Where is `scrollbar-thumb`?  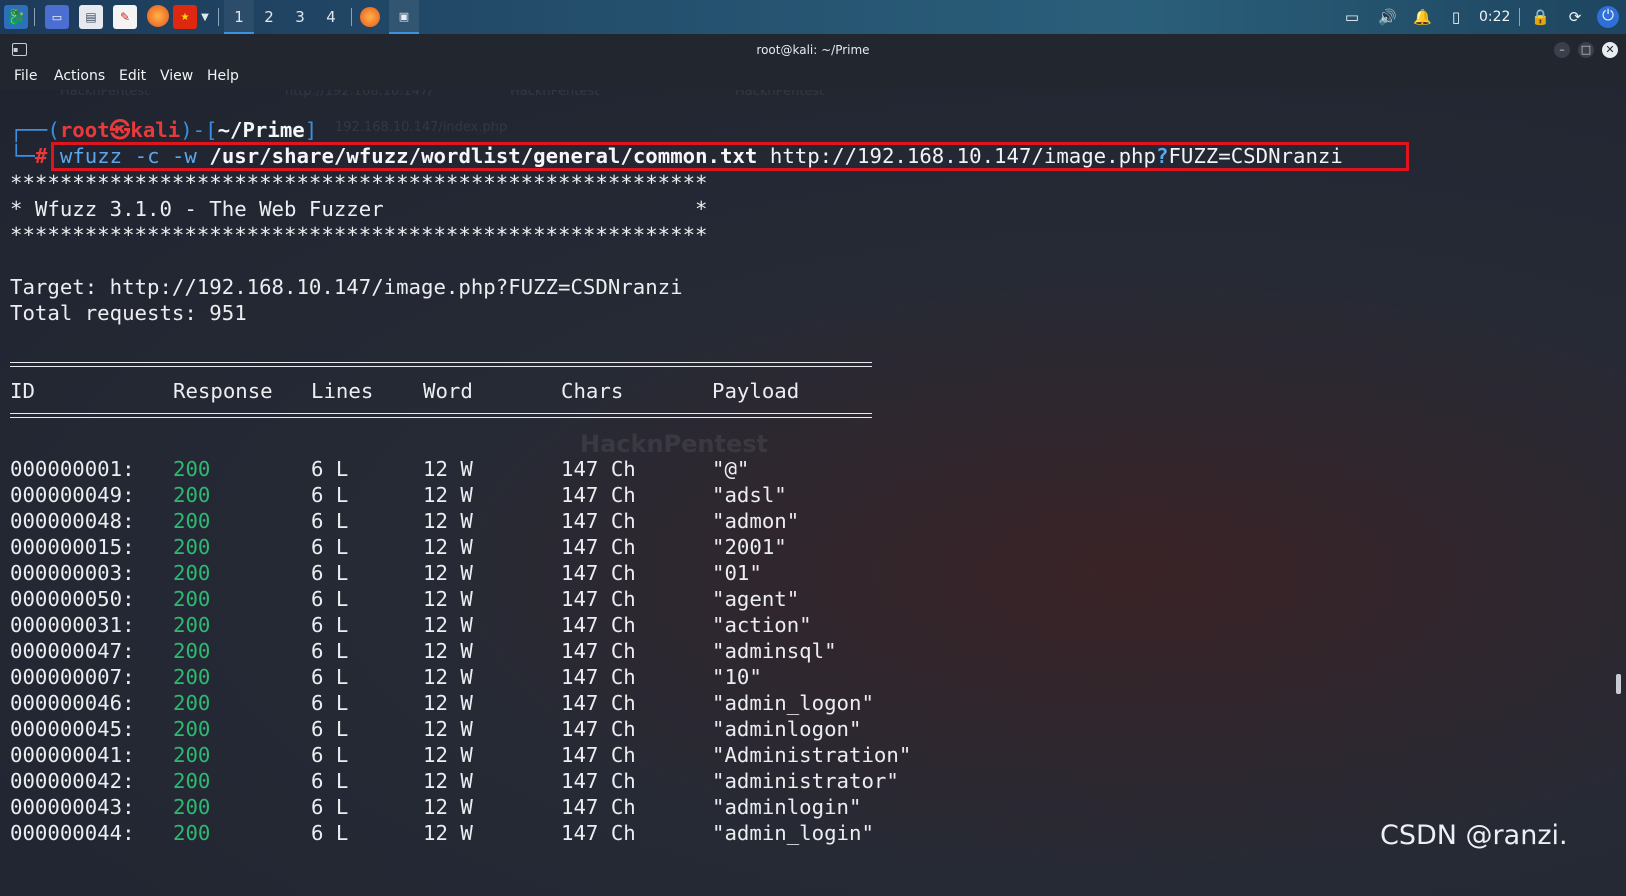
scrollbar-thumb is located at coordinates (1618, 684).